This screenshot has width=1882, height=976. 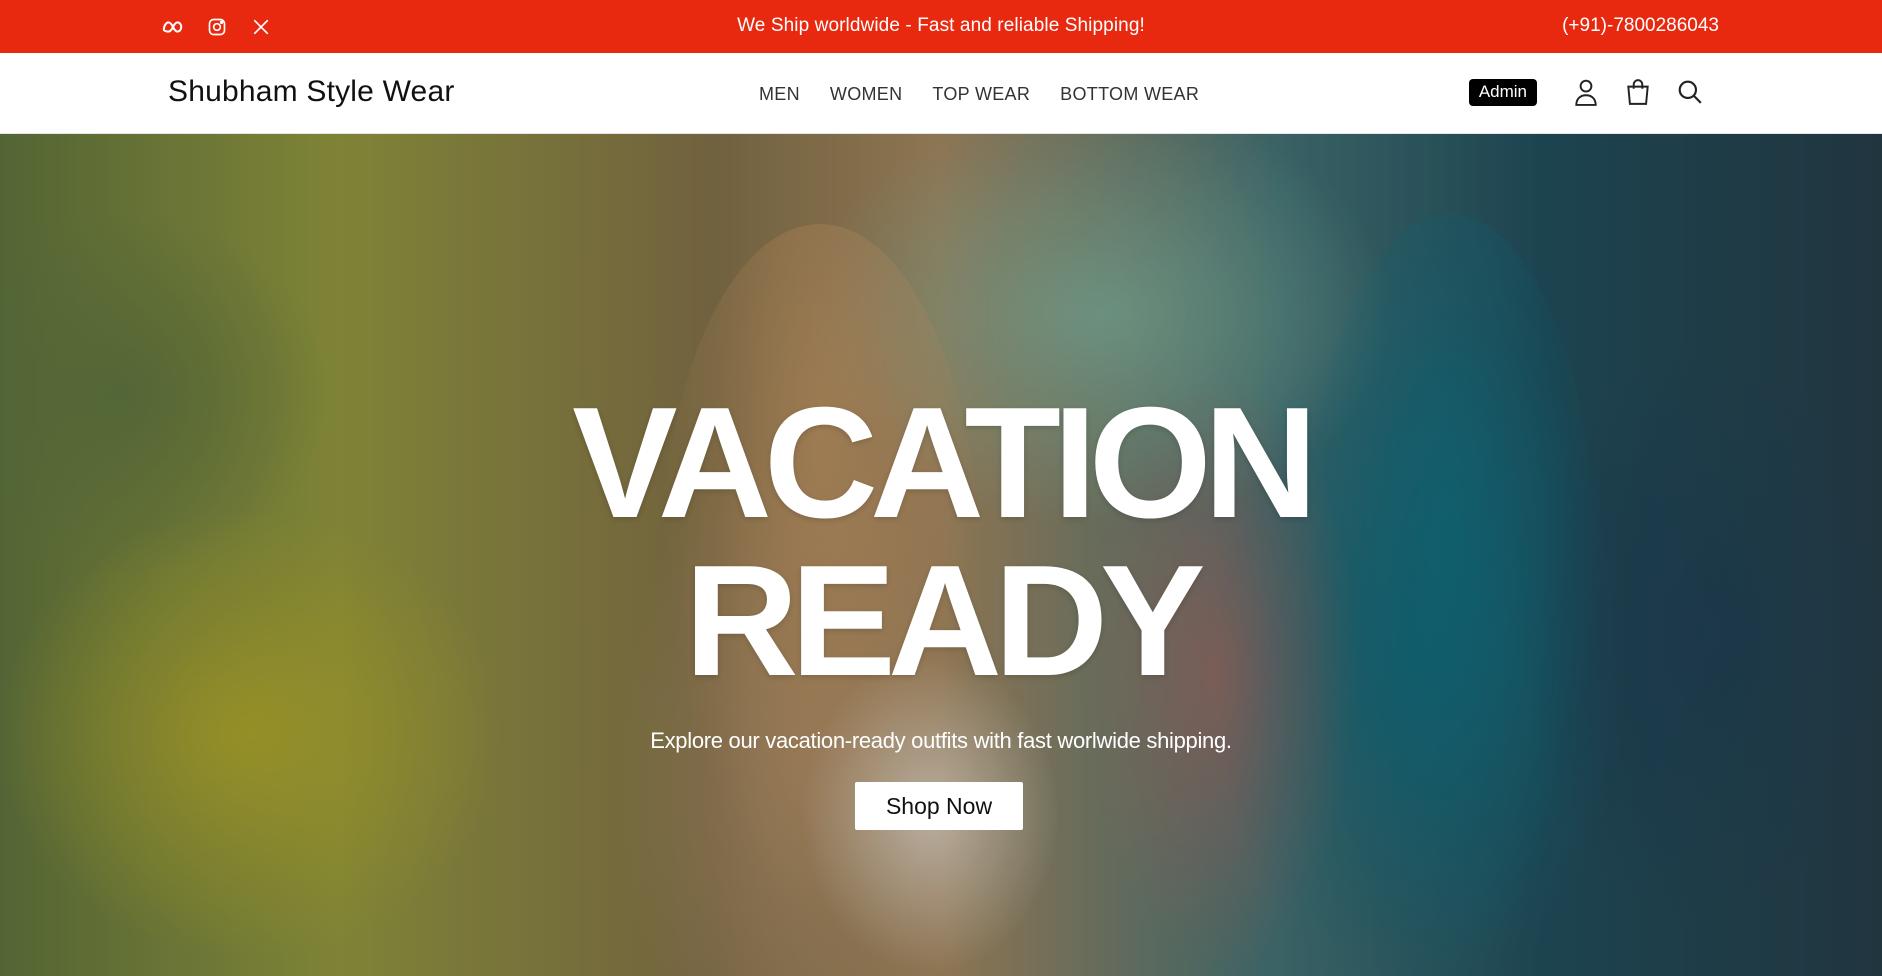 I want to click on main-nav: MEN WOMEN TOP WEAR BOTTOM WEAR, so click(x=979, y=94).